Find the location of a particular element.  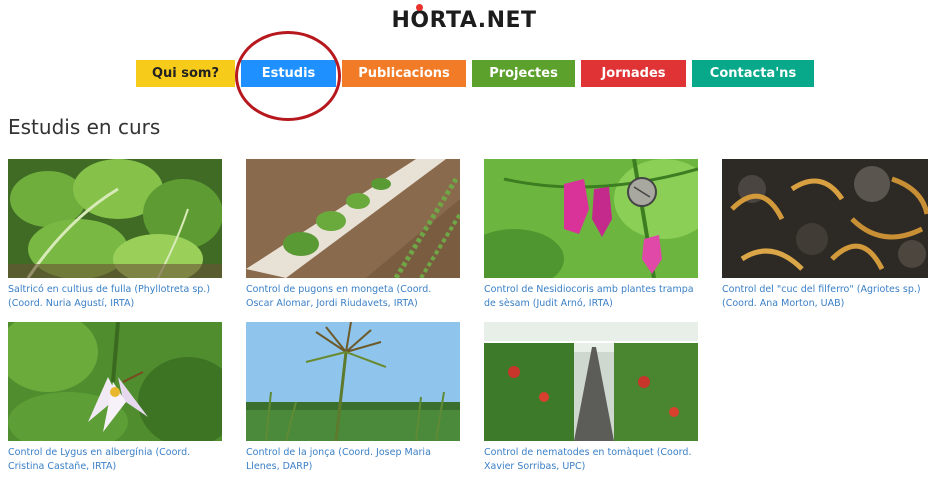

nav-item-projectes: Projectes is located at coordinates (523, 73).